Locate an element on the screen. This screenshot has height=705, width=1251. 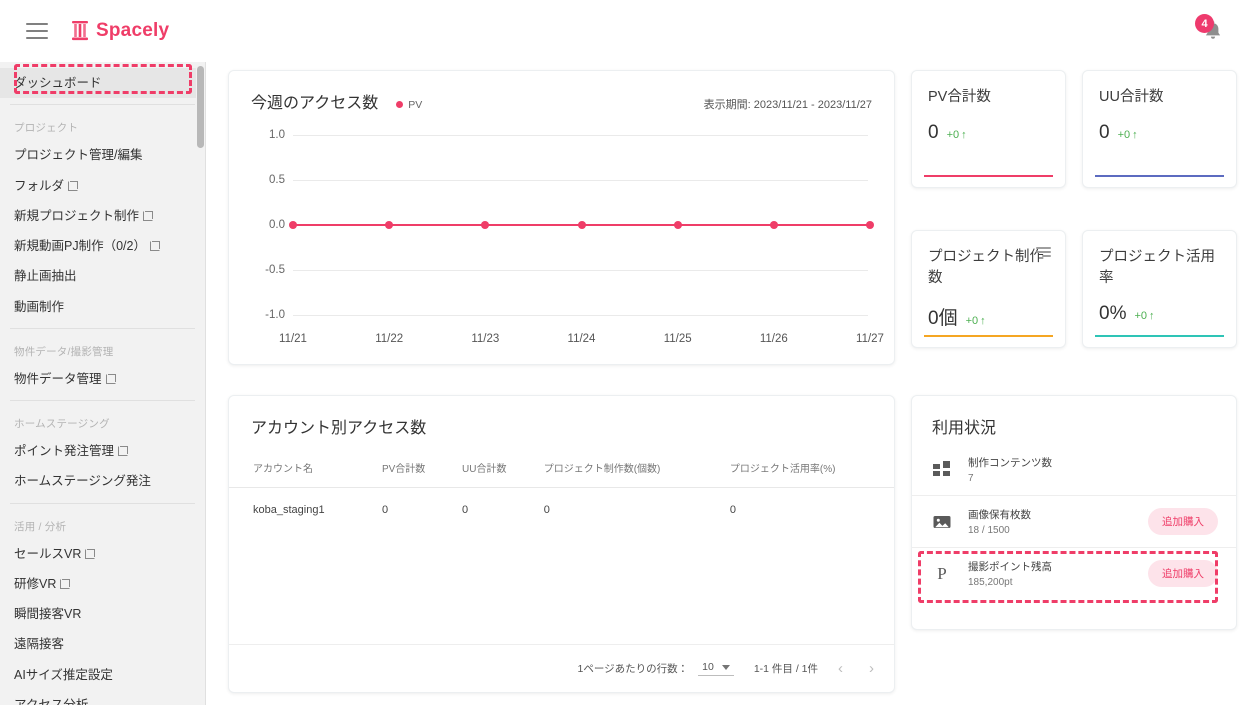
sidebar-item: 瞬間接客VR is located at coordinates (102, 614).